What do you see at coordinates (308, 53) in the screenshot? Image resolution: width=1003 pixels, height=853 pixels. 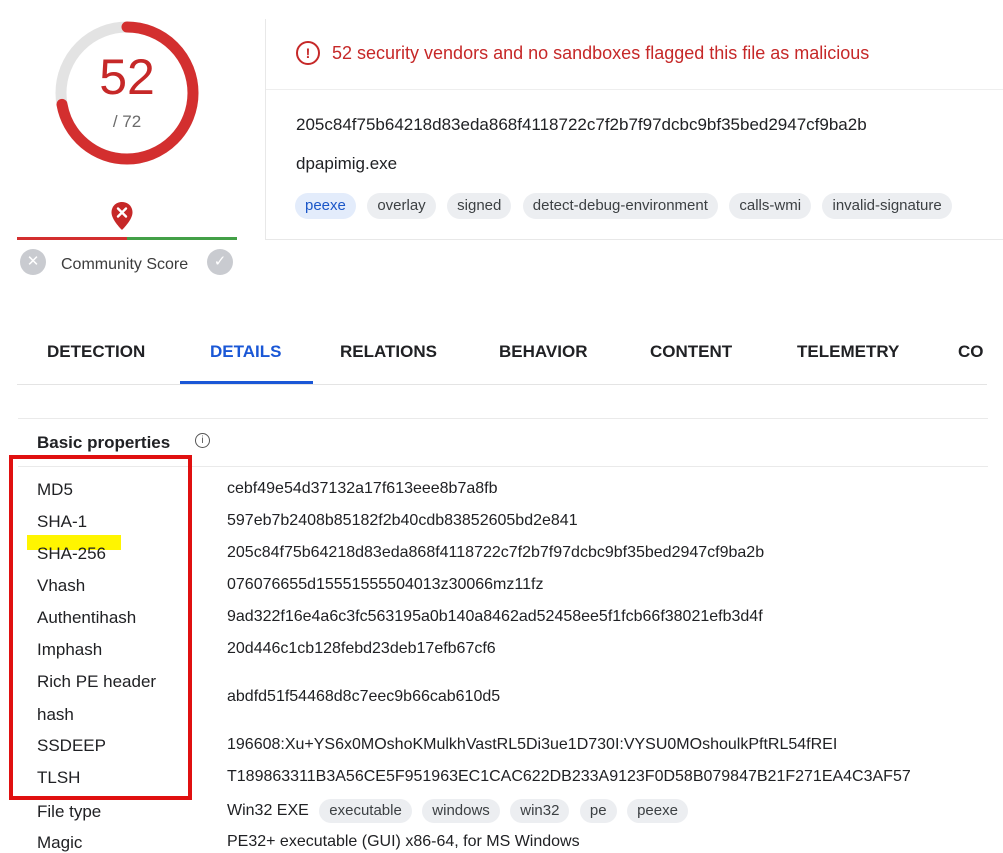 I see `alert-icon: !` at bounding box center [308, 53].